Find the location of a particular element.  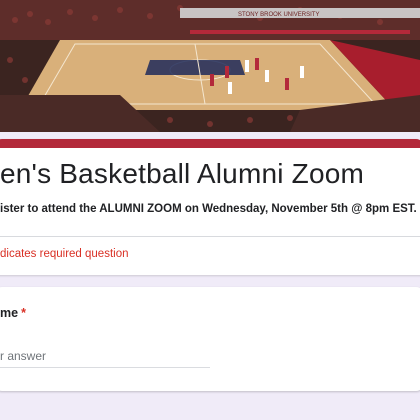

required-question-note: dicates required question is located at coordinates (64, 254).